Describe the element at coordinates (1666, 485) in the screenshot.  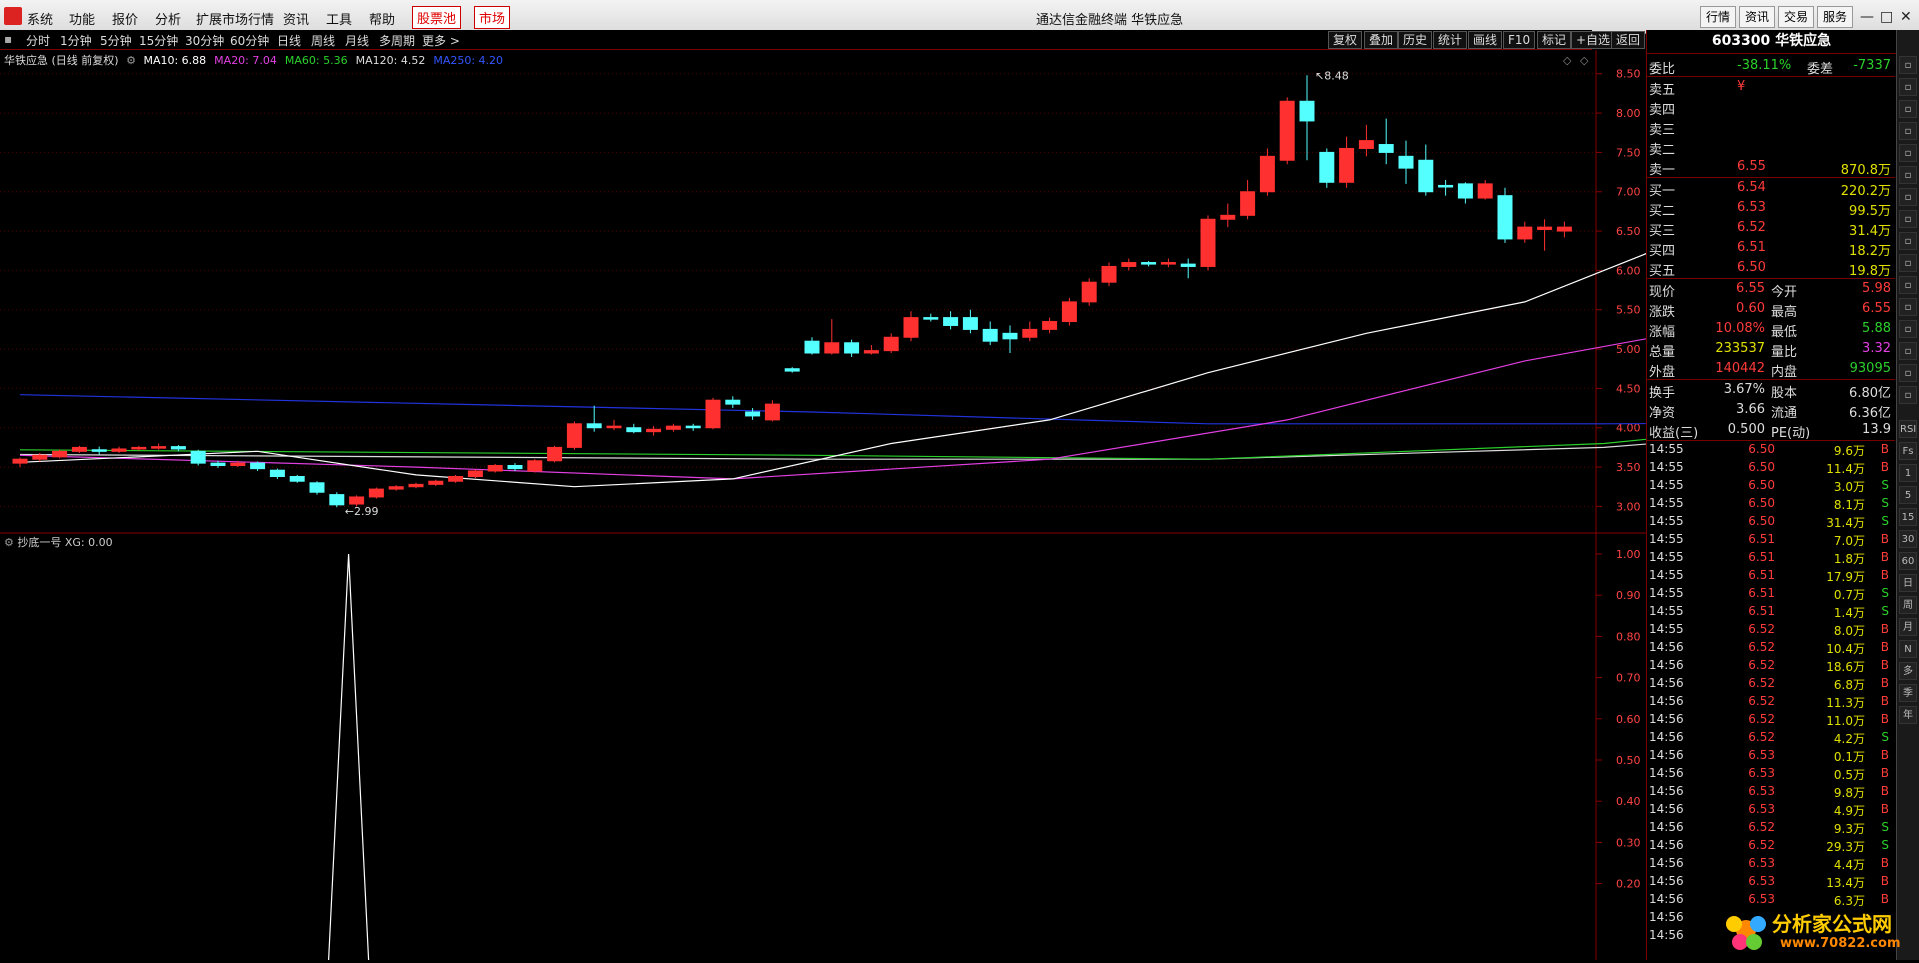
I see `tick-time: 14:55` at that location.